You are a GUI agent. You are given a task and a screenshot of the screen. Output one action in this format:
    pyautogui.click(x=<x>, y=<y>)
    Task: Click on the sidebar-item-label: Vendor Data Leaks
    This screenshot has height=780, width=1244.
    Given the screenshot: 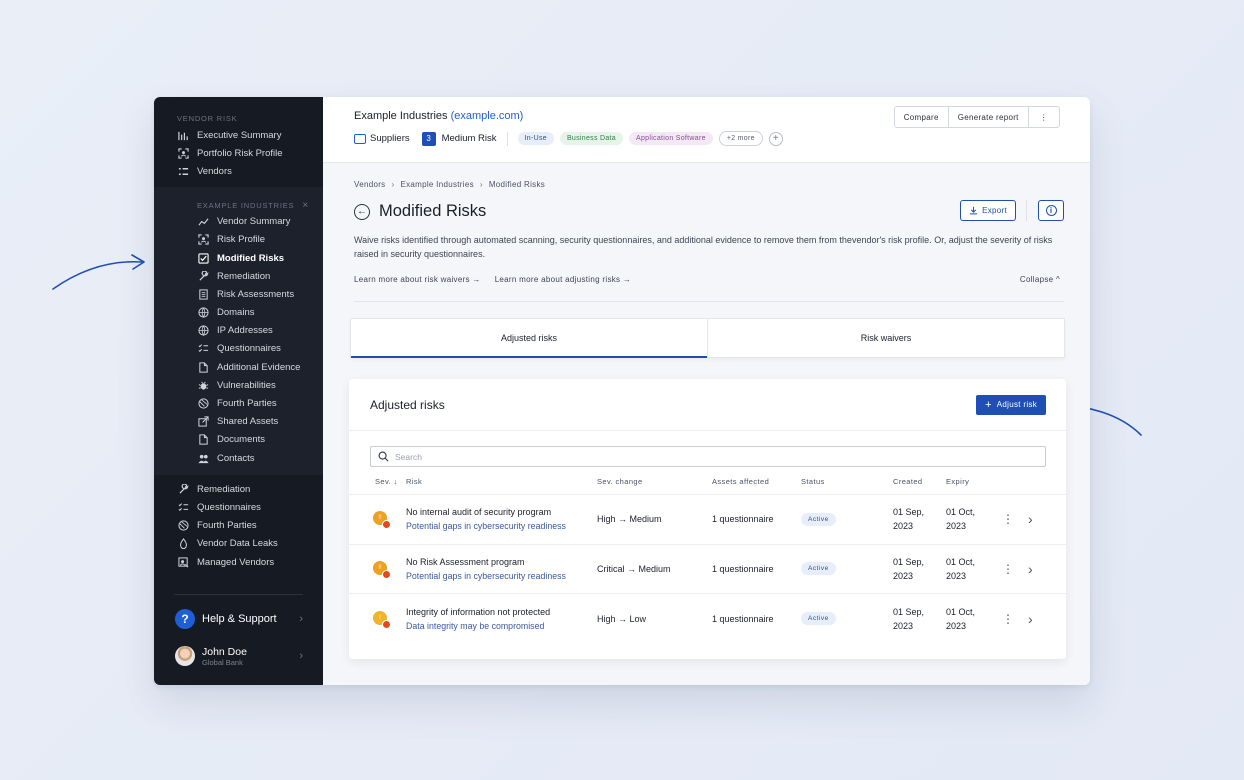 What is the action you would take?
    pyautogui.click(x=237, y=544)
    